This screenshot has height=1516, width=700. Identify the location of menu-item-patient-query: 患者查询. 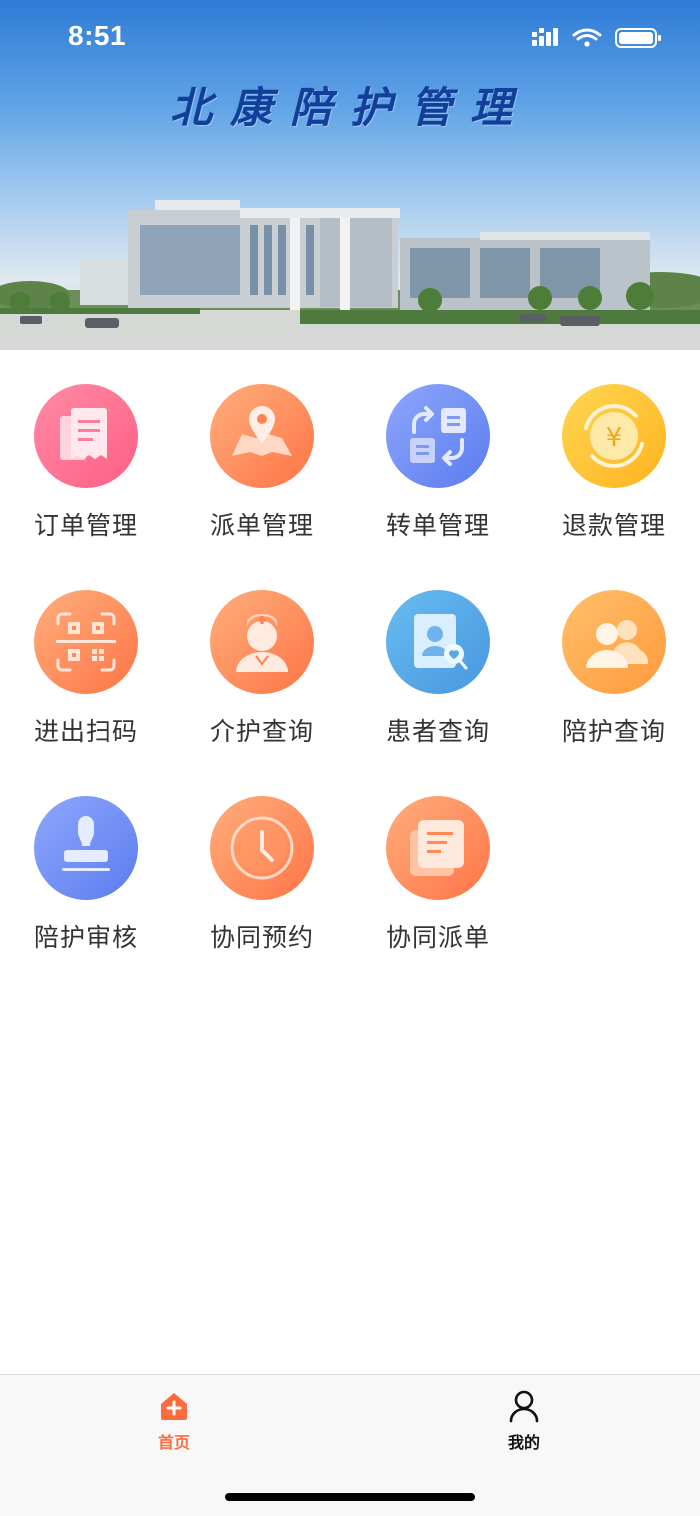
(438, 651).